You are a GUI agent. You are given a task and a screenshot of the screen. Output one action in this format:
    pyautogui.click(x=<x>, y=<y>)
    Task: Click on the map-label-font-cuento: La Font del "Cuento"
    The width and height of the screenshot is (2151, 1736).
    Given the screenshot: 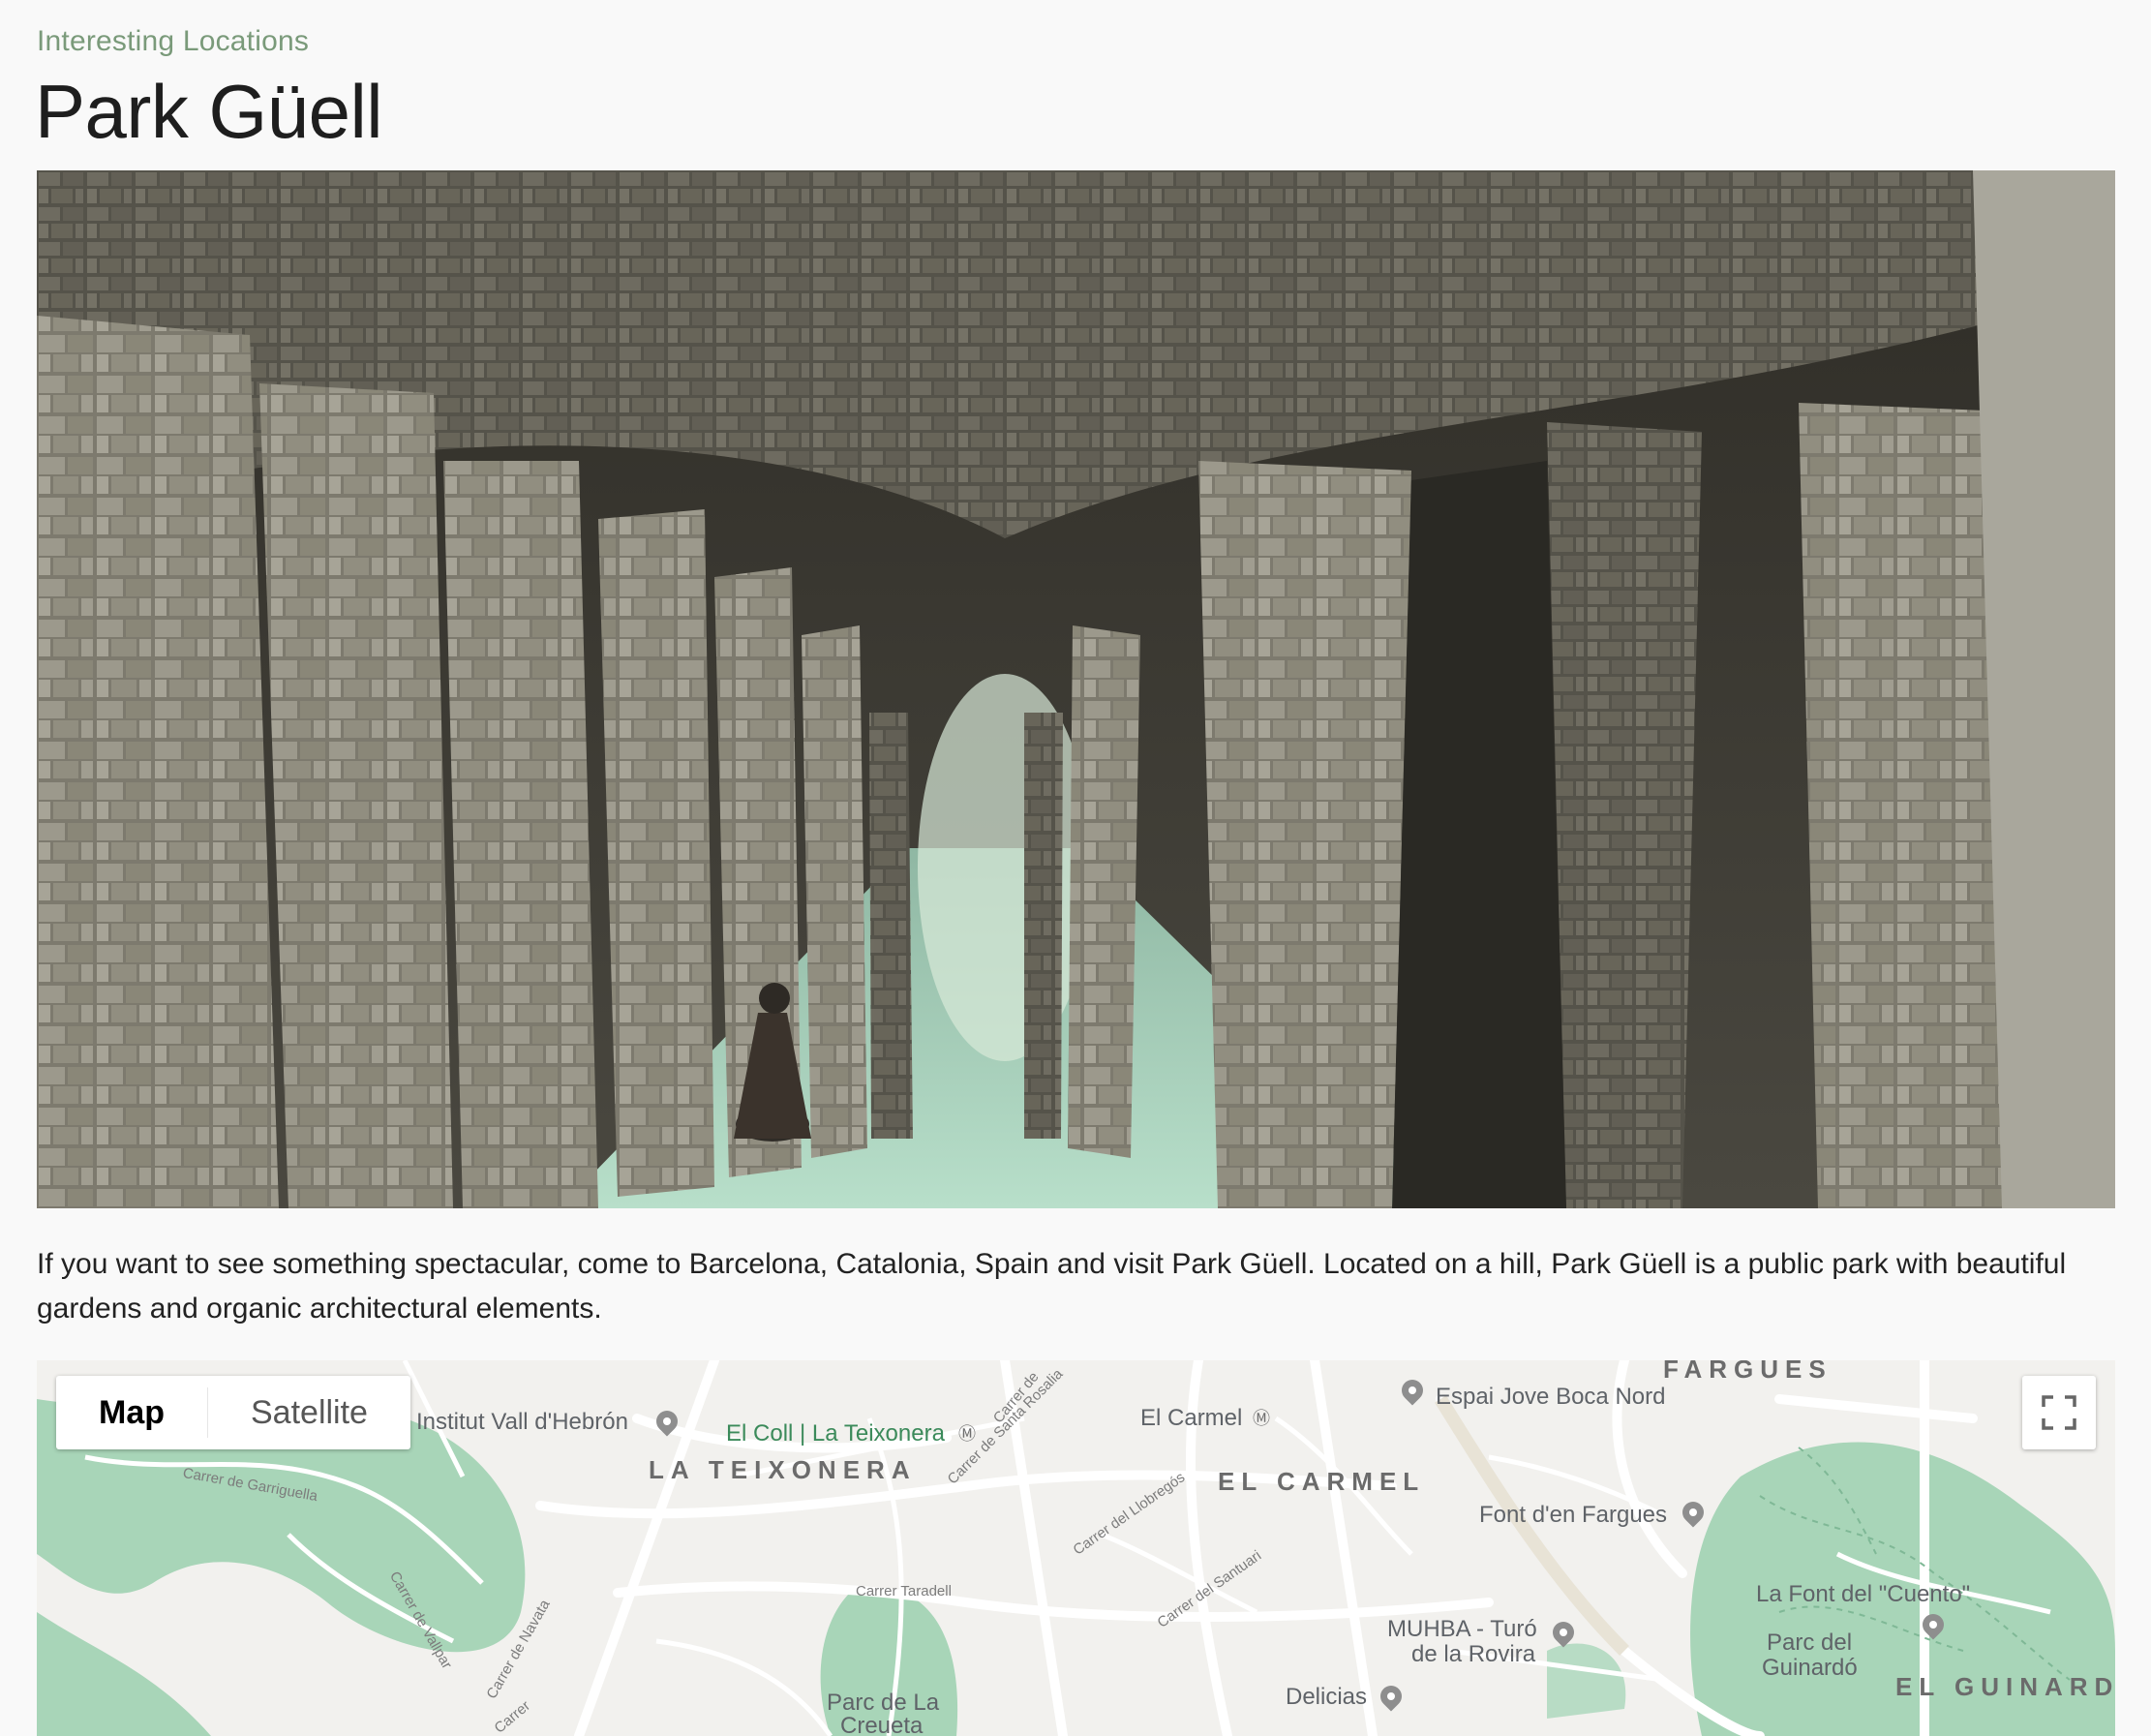 What is the action you would take?
    pyautogui.click(x=1863, y=1594)
    